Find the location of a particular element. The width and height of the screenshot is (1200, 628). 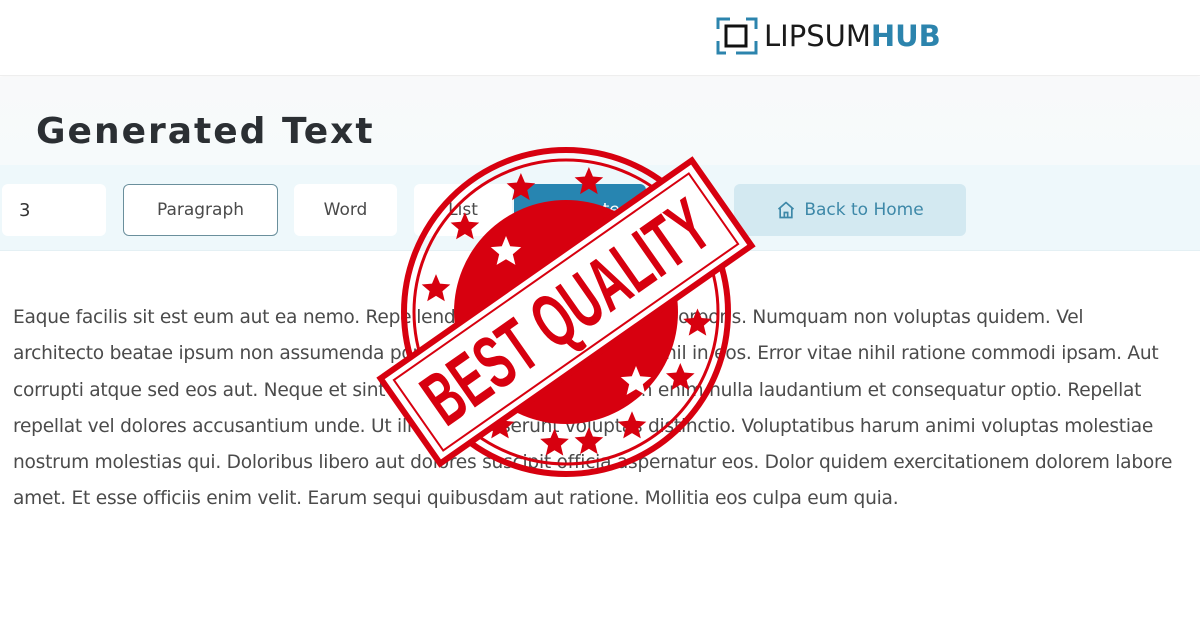

logo-text-hub: HUB is located at coordinates (905, 36).